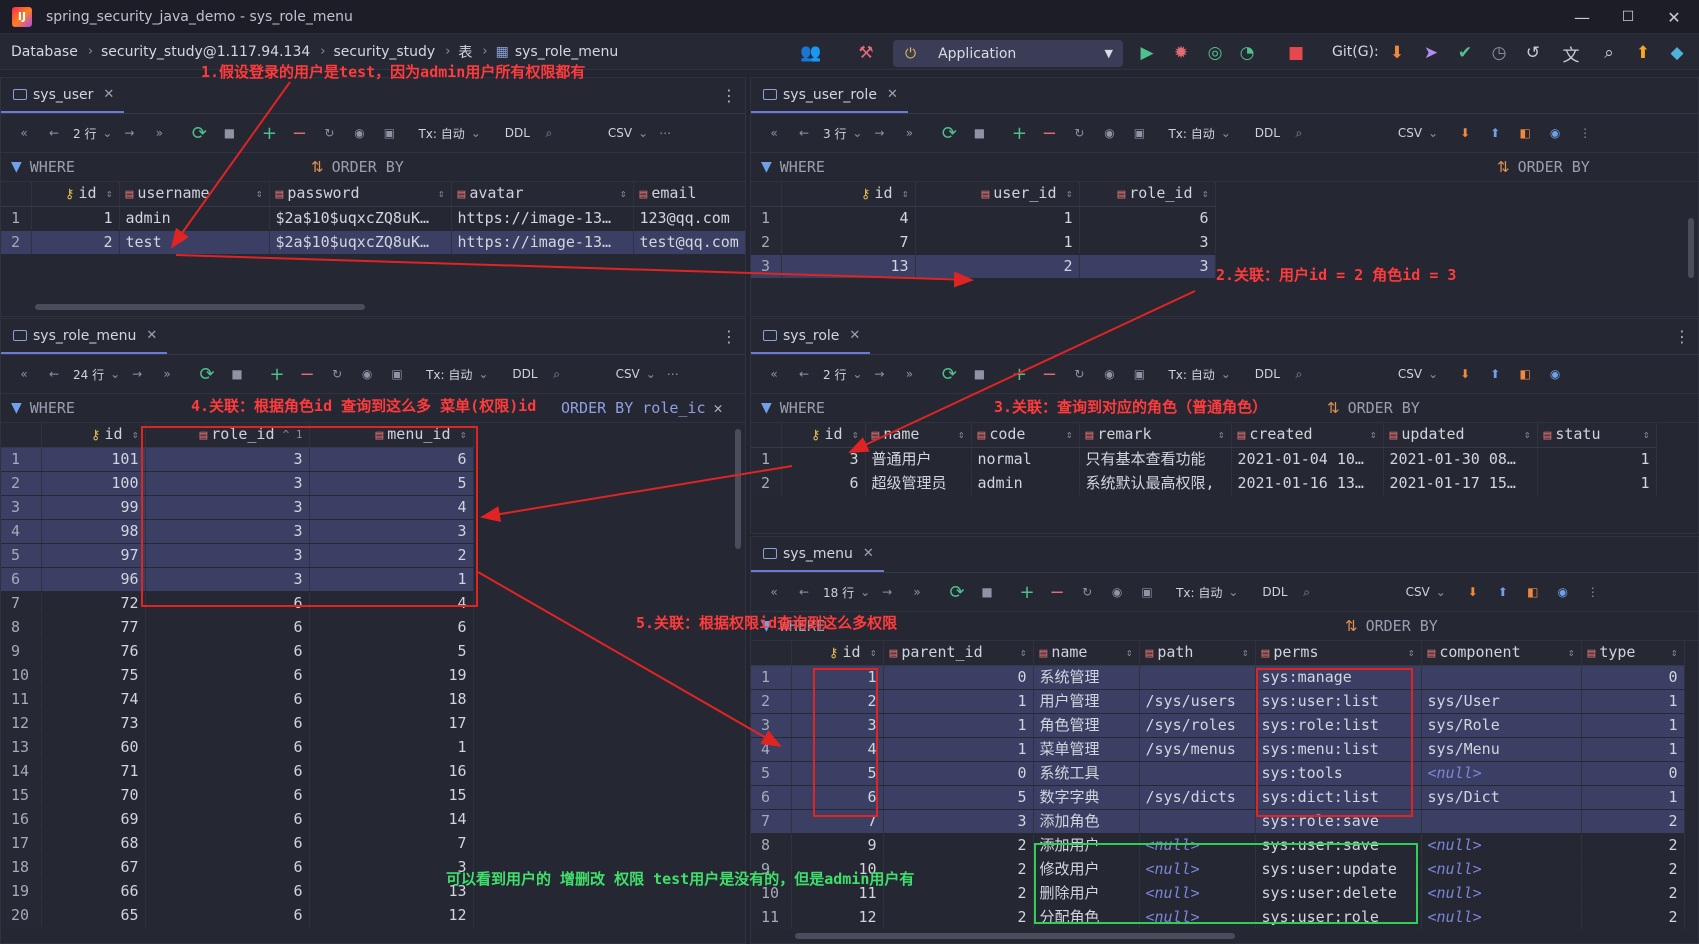 The image size is (1699, 944). I want to click on cell-email: test@qq.com, so click(689, 242).